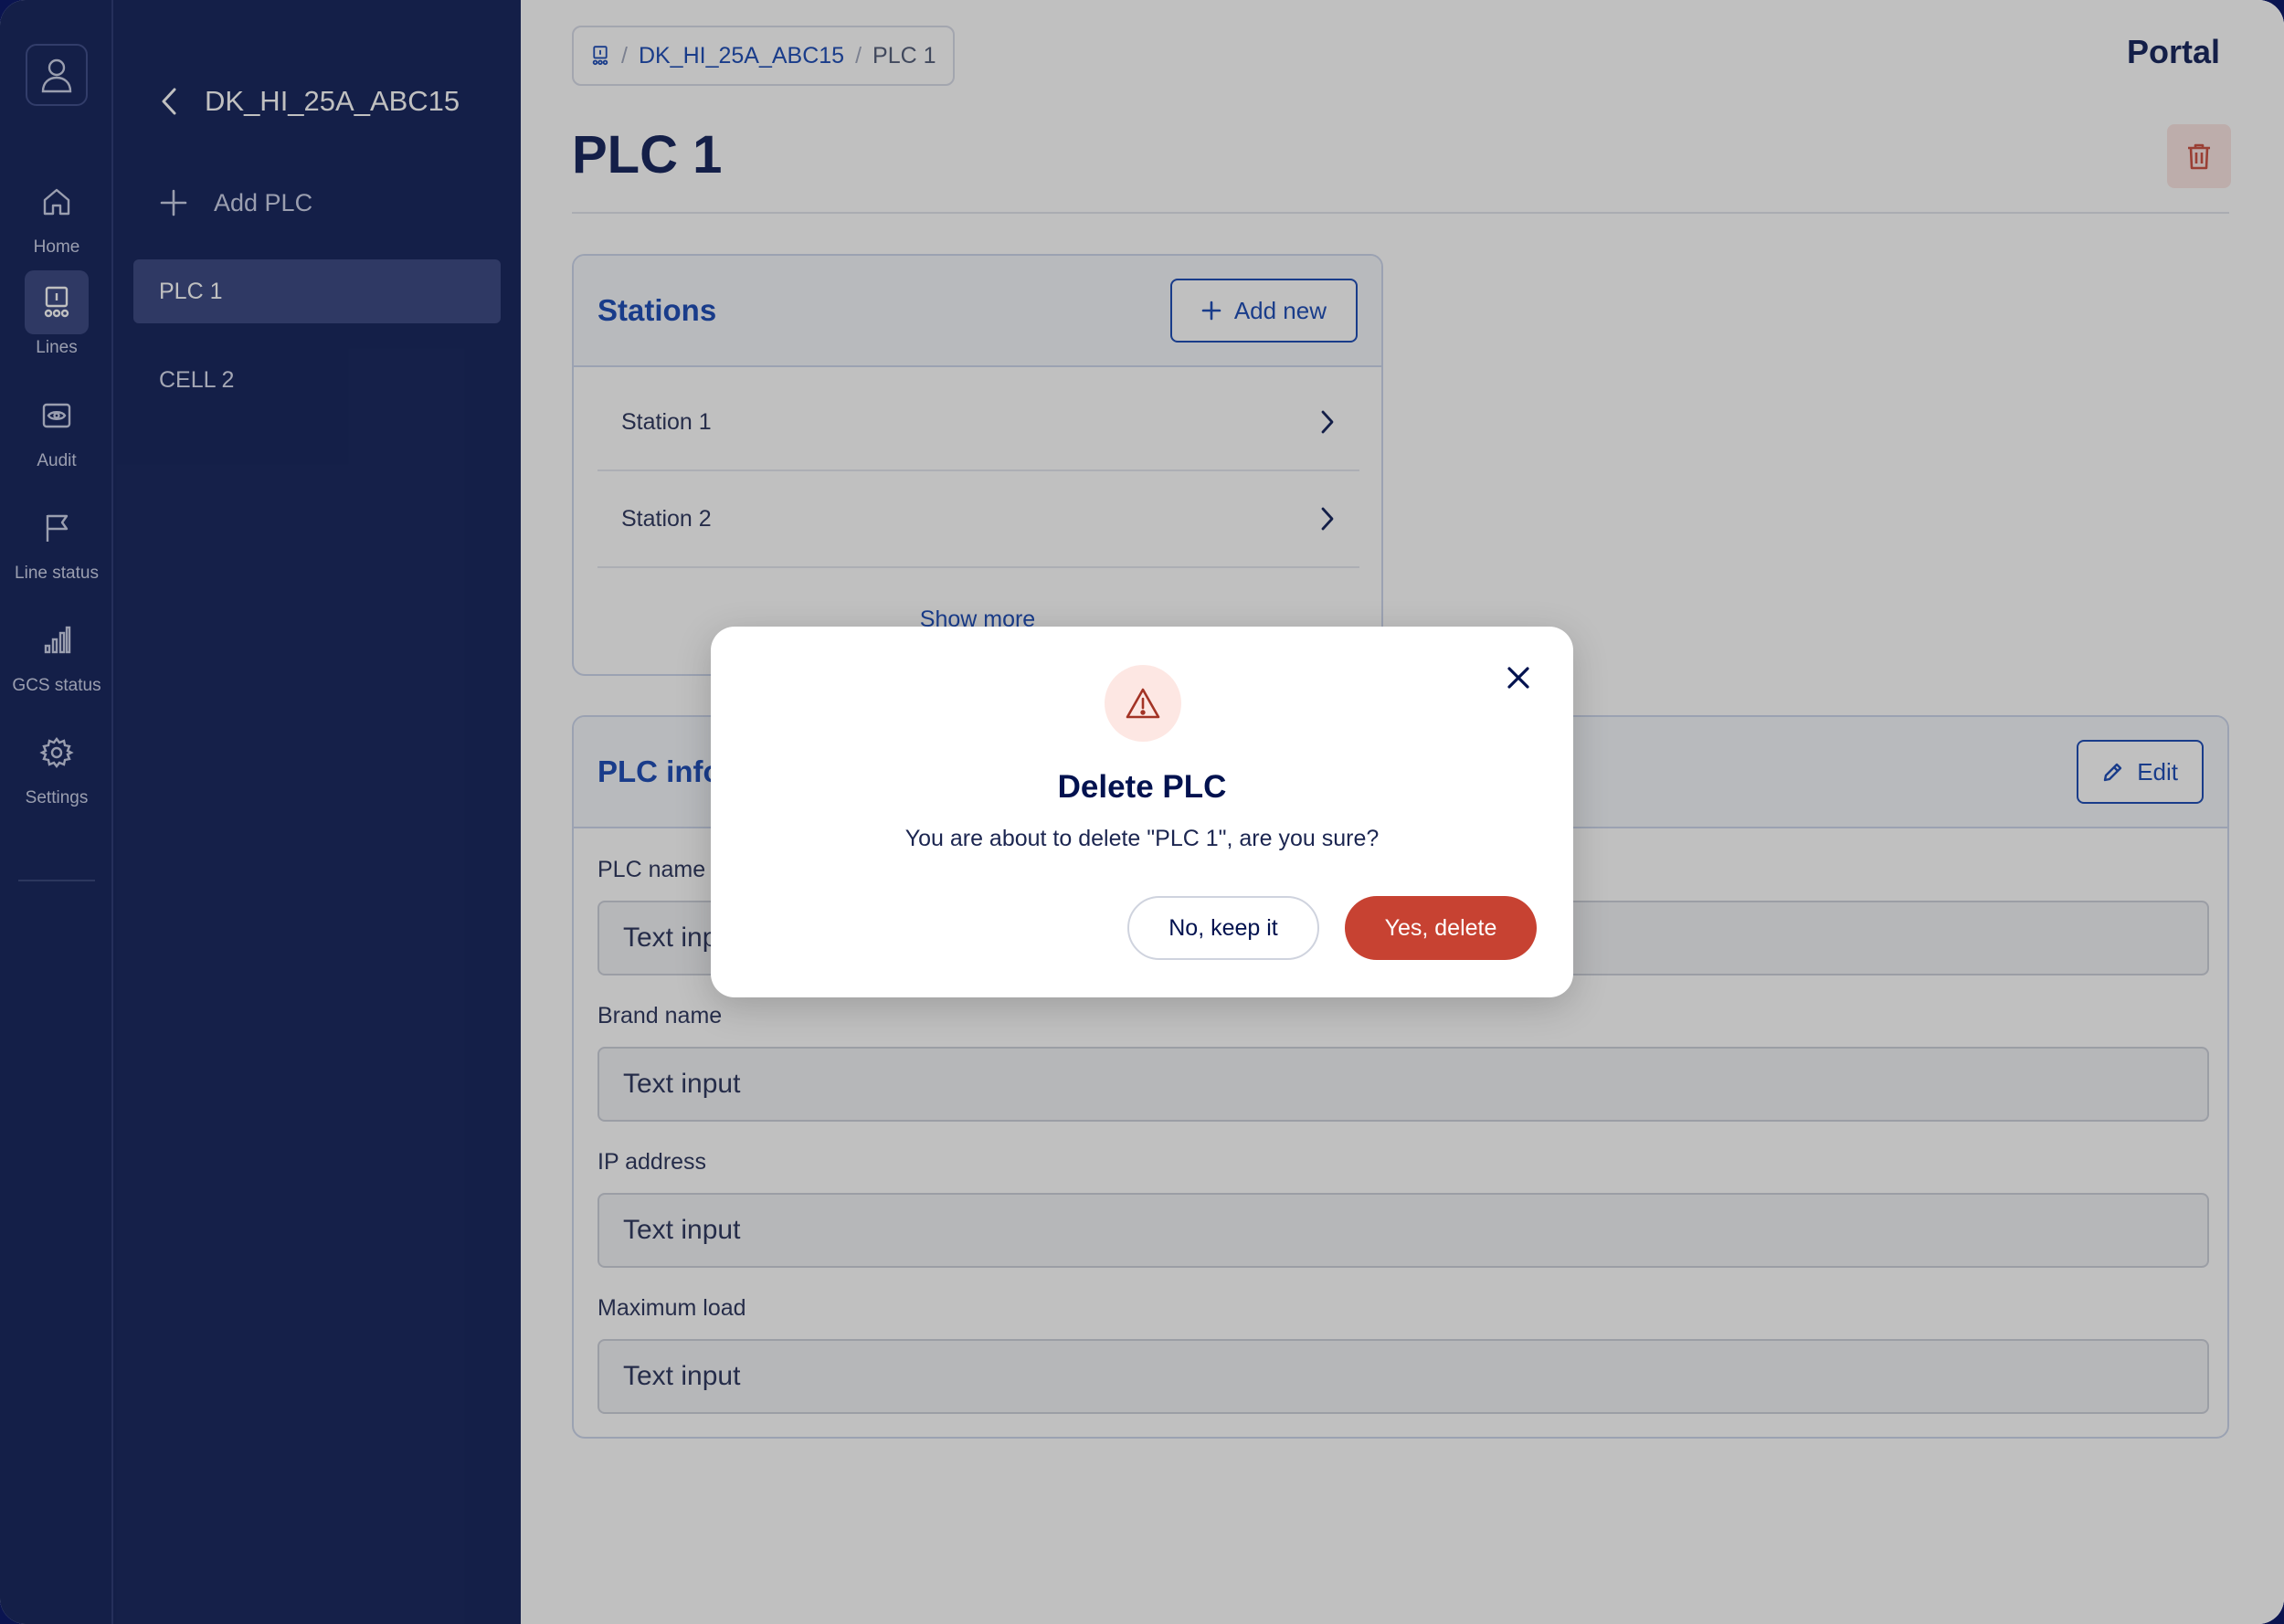  What do you see at coordinates (1441, 928) in the screenshot?
I see `confirm-delete-button: Yes, delete` at bounding box center [1441, 928].